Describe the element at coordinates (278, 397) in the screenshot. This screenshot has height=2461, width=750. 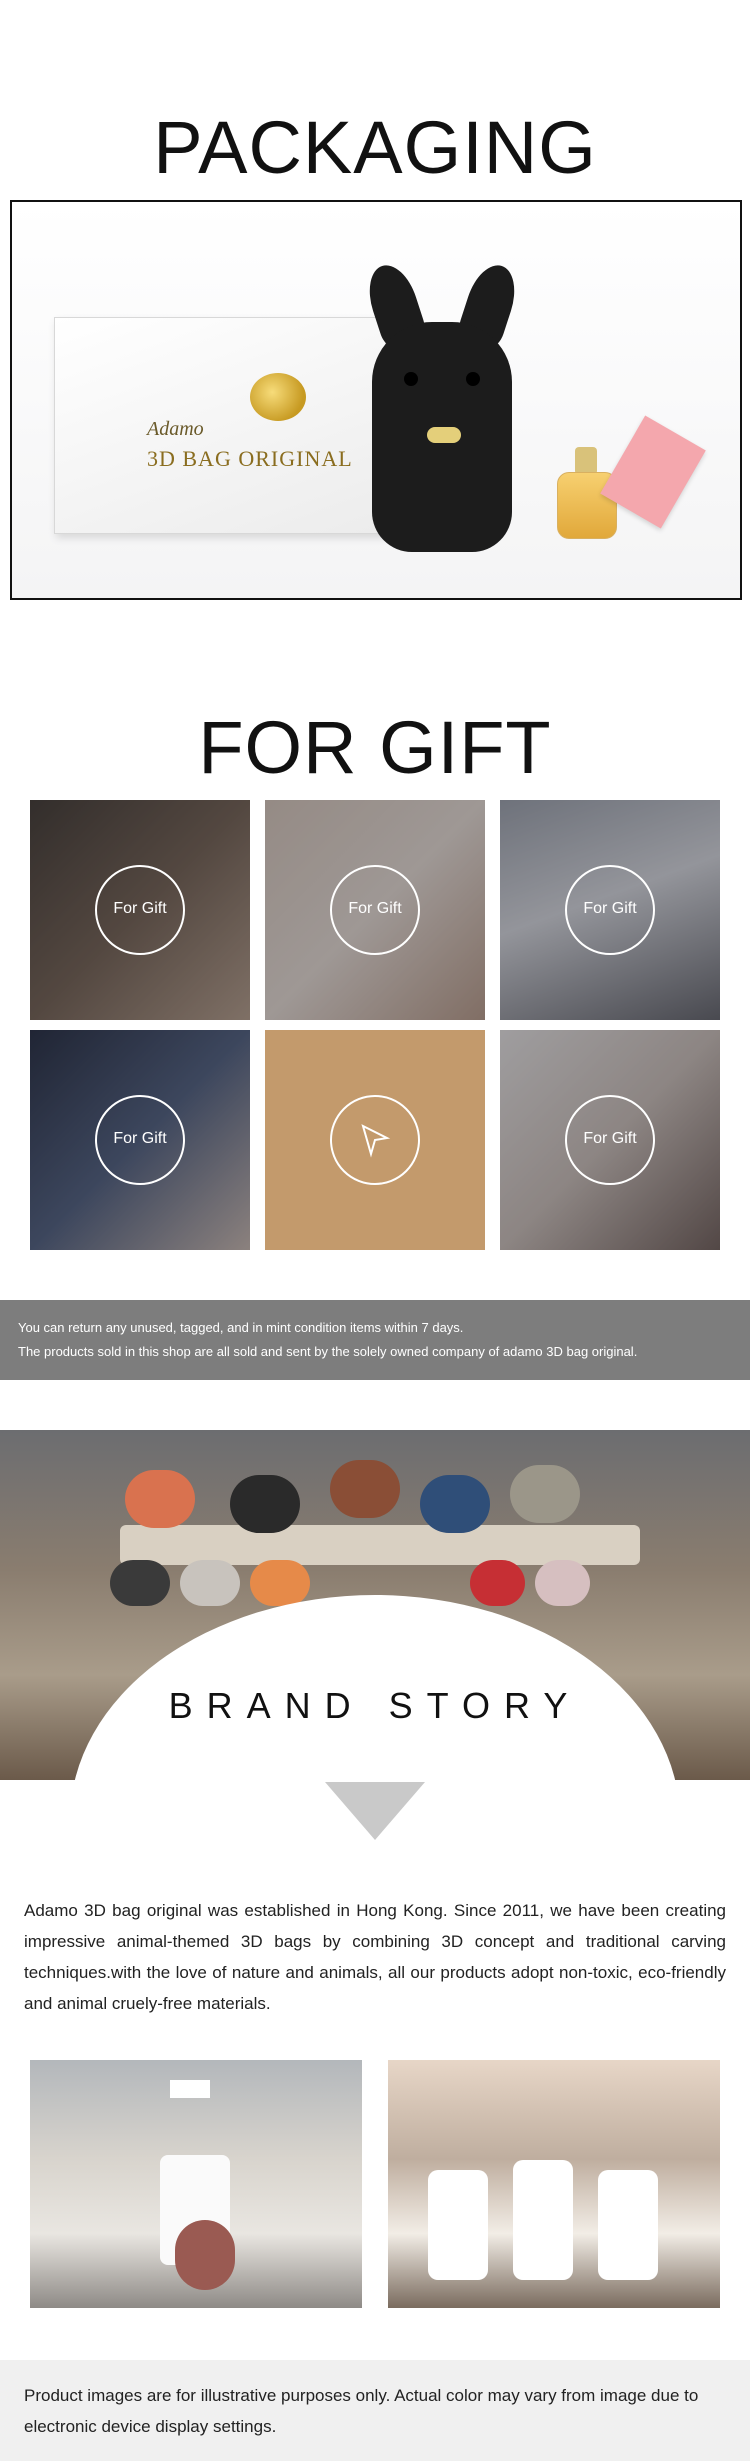
I see `gold-rose-logo` at that location.